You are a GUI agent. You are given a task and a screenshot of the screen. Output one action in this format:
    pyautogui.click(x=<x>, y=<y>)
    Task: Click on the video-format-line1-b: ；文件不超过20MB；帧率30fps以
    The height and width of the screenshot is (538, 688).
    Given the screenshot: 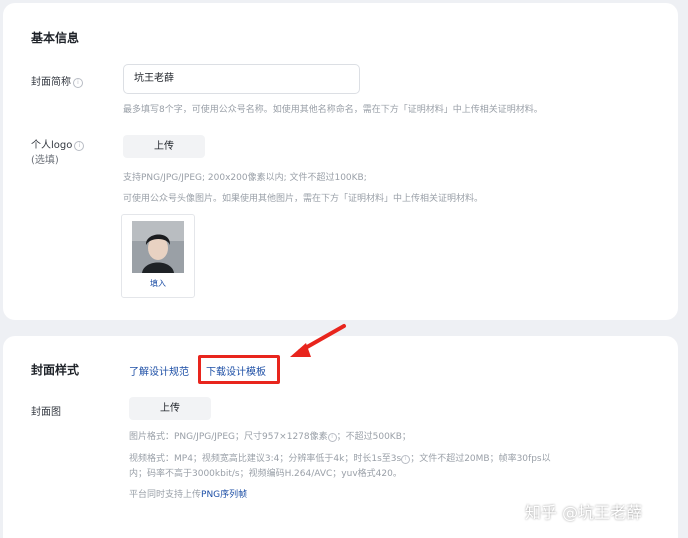 What is the action you would take?
    pyautogui.click(x=480, y=459)
    